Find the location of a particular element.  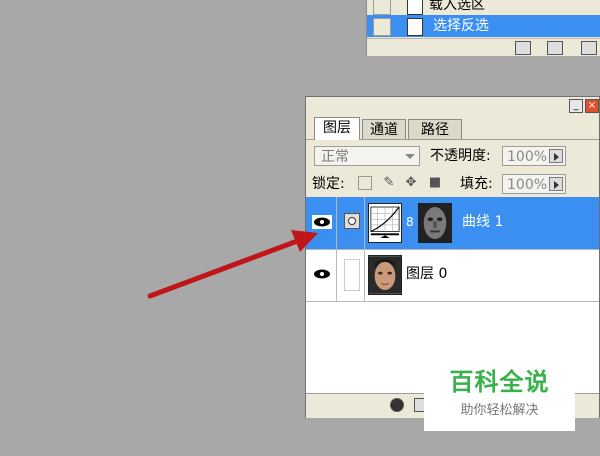

watermark-subtitle: 助你轻松解决 is located at coordinates (499, 410).